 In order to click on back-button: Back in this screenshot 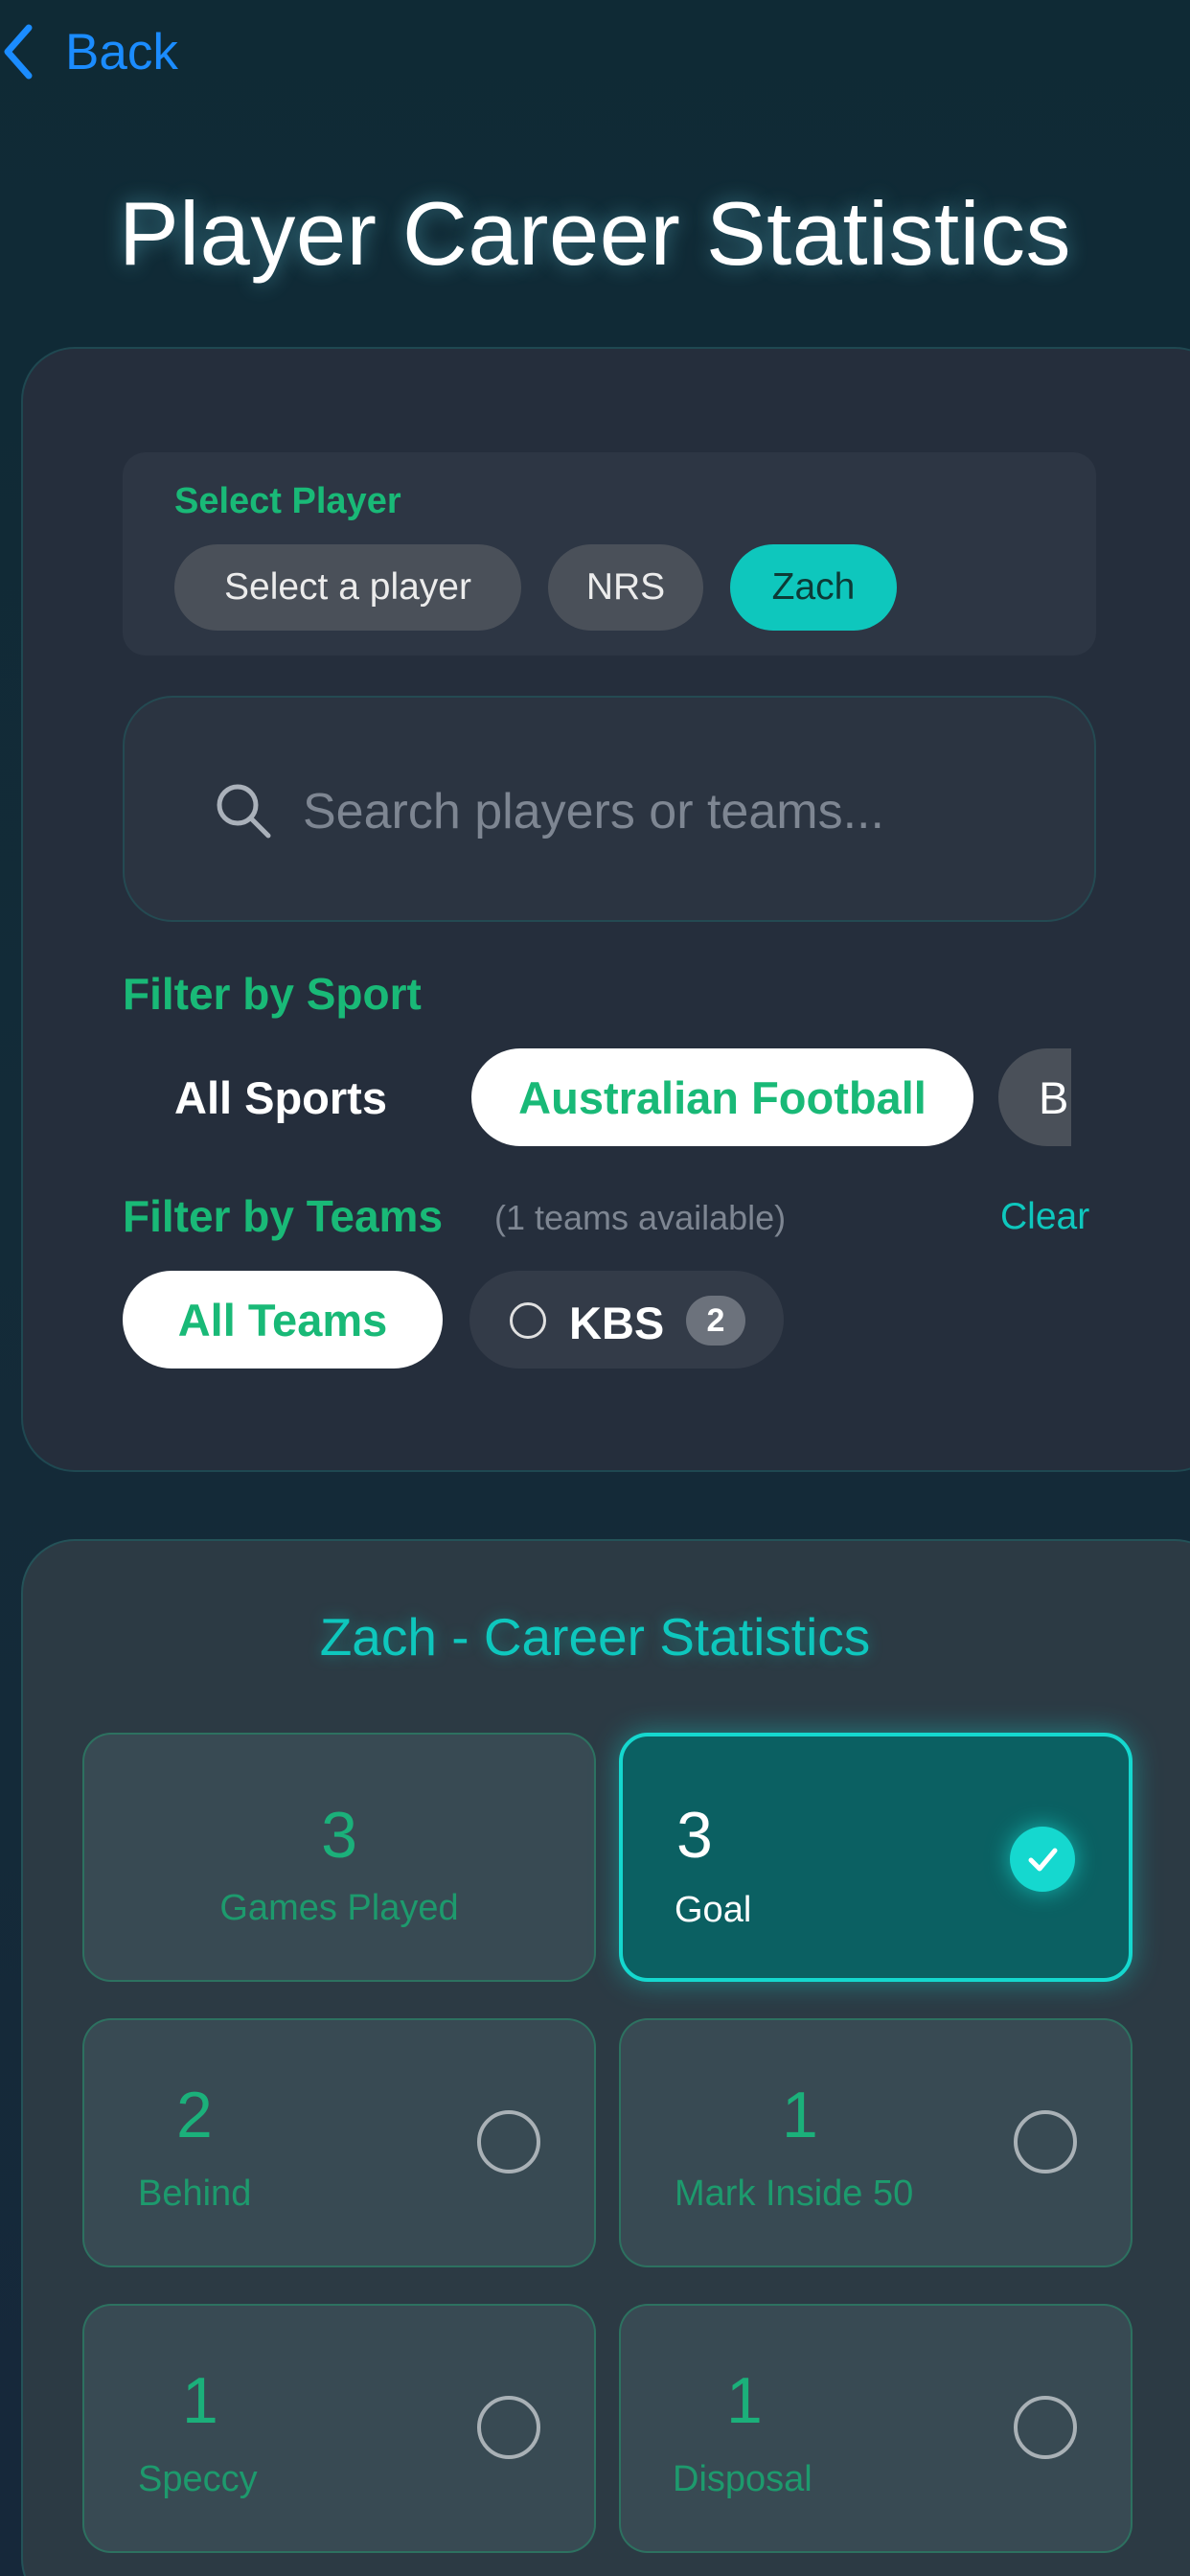, I will do `click(89, 51)`.